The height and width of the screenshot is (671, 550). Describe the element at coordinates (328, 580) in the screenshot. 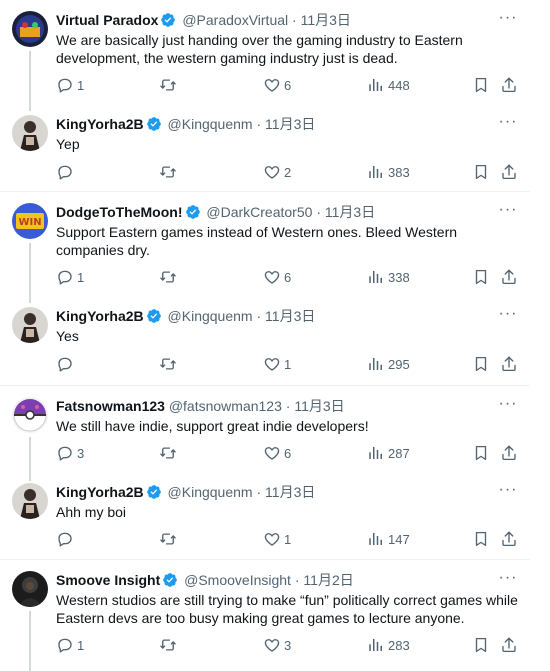

I see `tweet-date: 11月2日` at that location.